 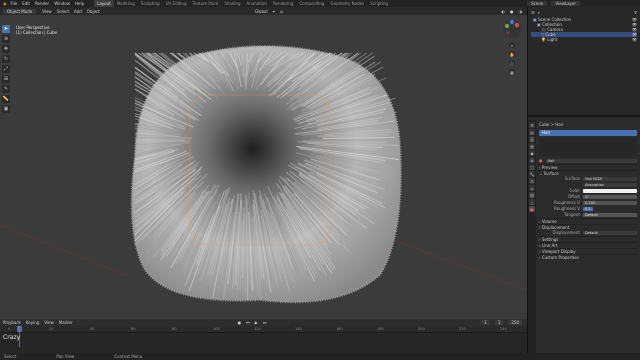 I want to click on view-menu: View, so click(x=47, y=11).